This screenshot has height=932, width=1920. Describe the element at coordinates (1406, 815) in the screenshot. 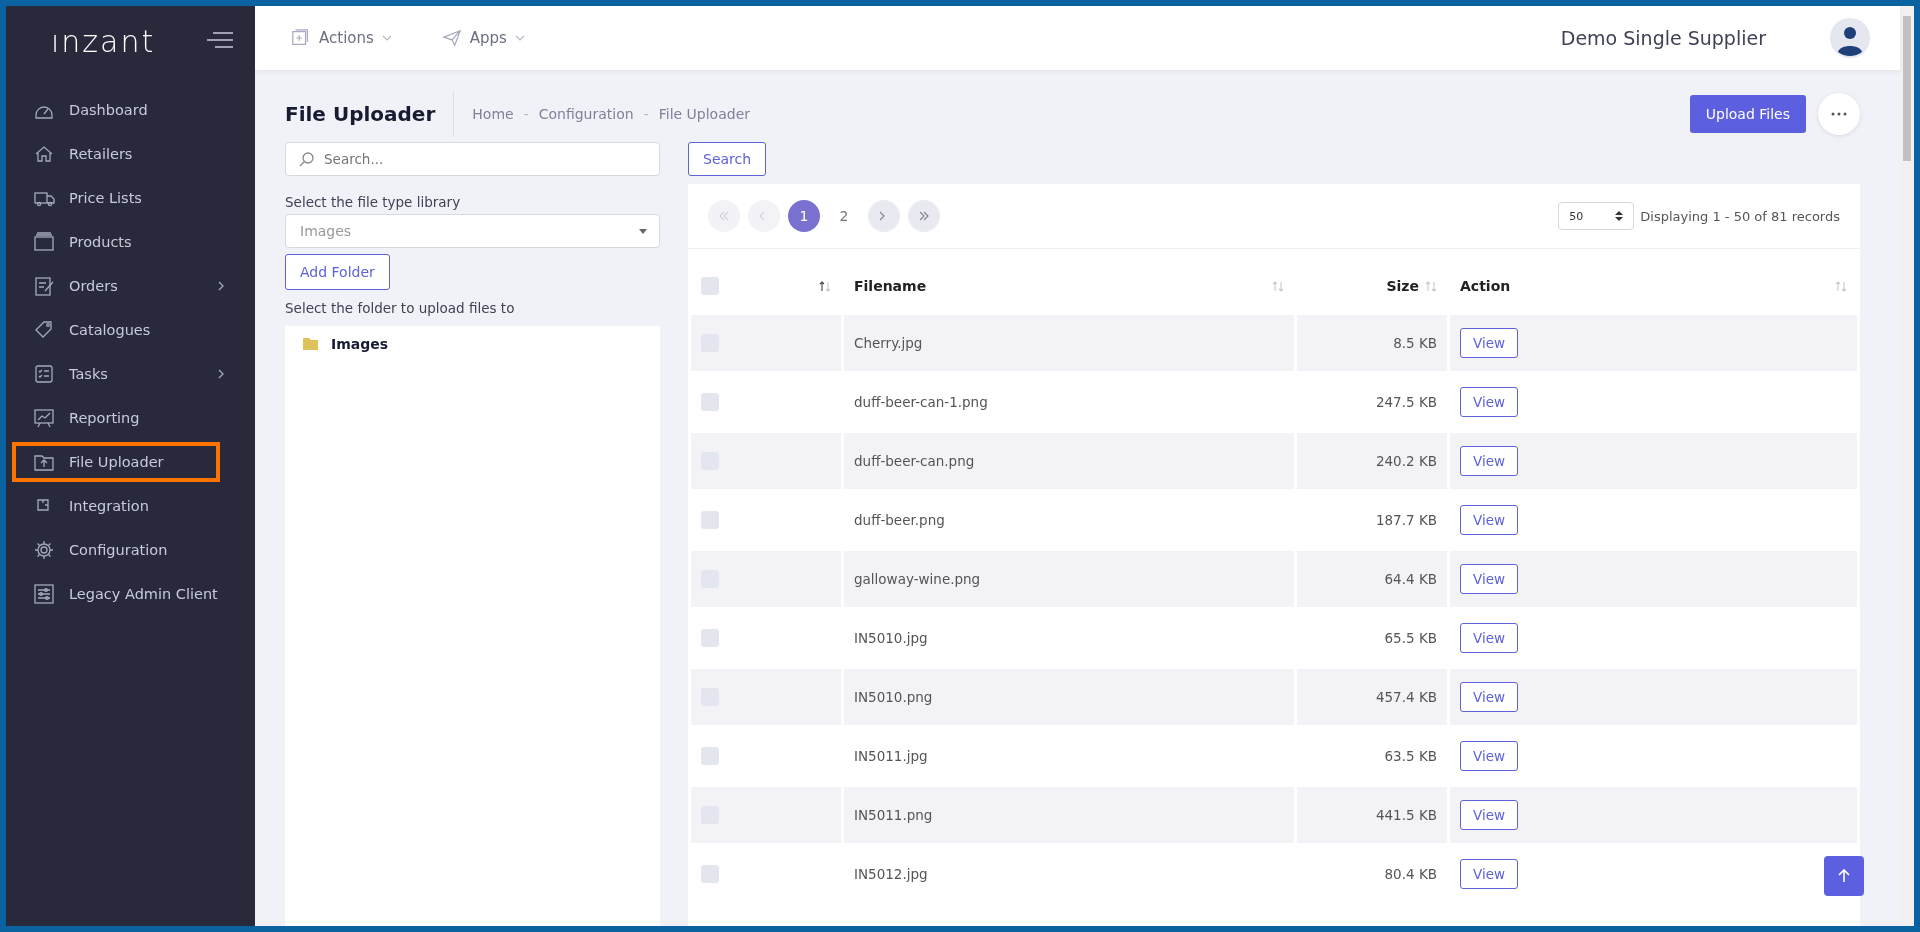

I see `size-cell: 441.5 KB` at that location.